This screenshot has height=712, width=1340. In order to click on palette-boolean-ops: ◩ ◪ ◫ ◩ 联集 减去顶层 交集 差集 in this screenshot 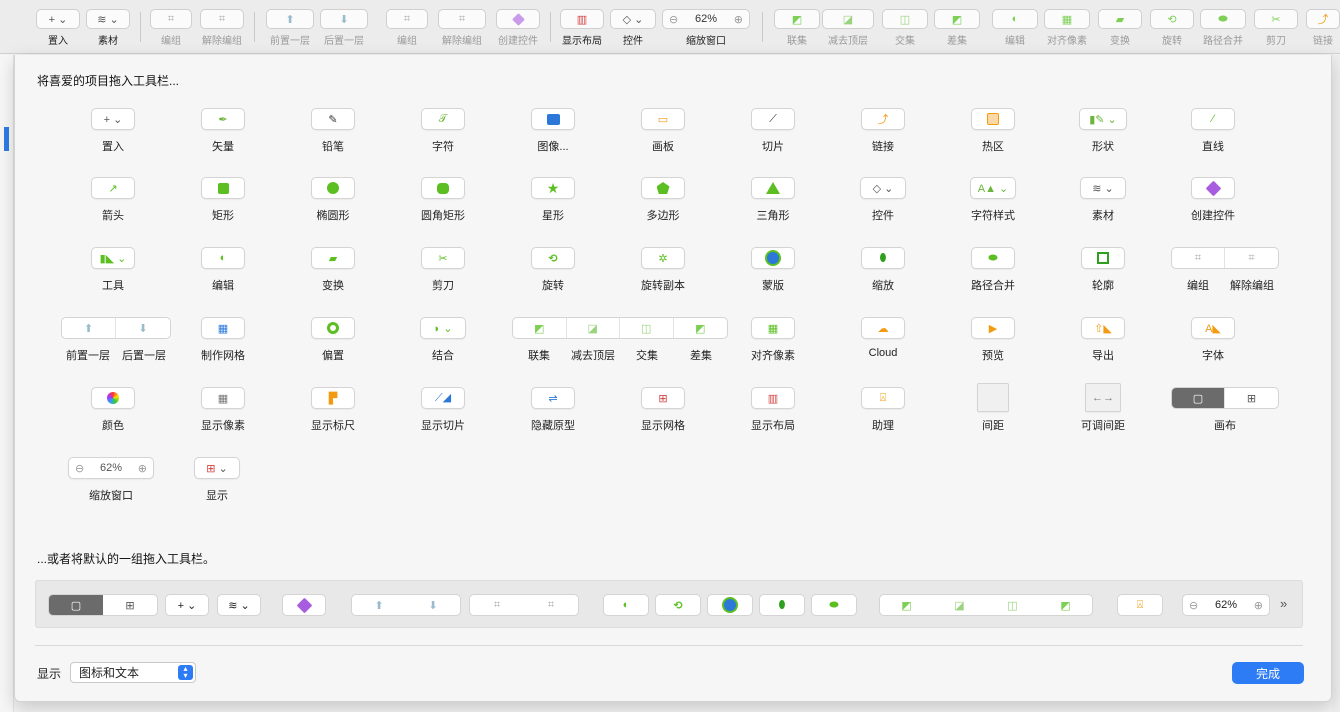, I will do `click(620, 340)`.